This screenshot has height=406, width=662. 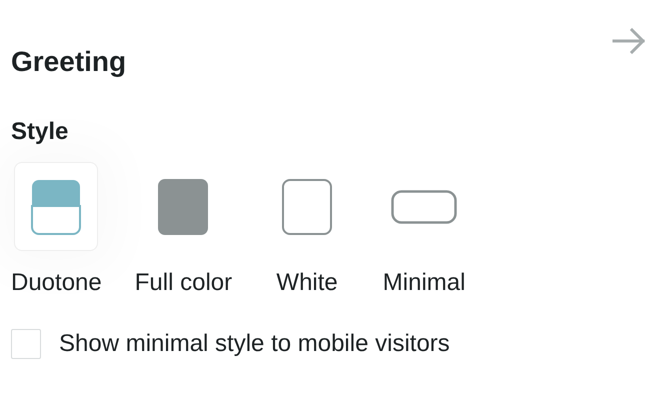 I want to click on style-option-label: Duotone, so click(x=56, y=283).